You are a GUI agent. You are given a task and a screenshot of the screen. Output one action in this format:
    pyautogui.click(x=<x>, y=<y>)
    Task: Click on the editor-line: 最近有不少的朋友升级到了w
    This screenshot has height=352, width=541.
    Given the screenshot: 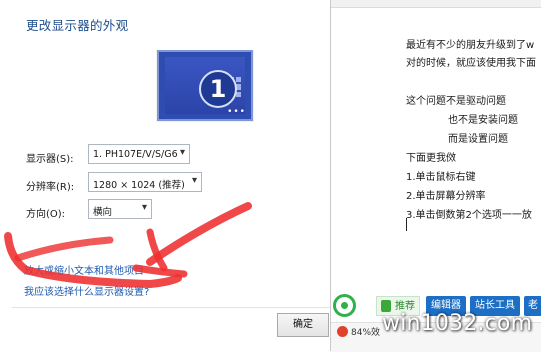 What is the action you would take?
    pyautogui.click(x=470, y=45)
    